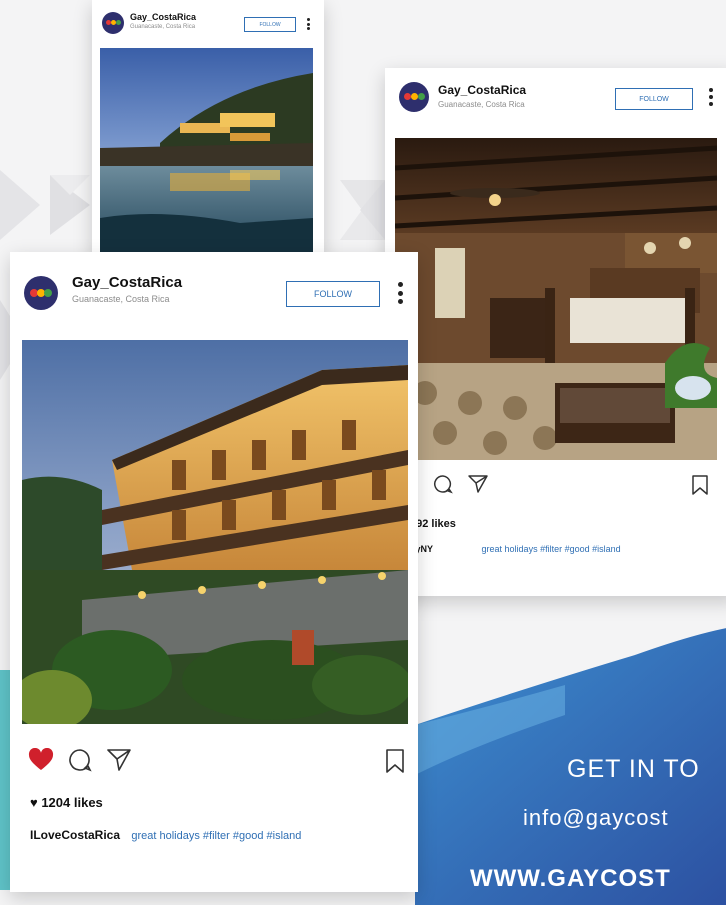  What do you see at coordinates (41, 760) in the screenshot?
I see `heart-icon` at bounding box center [41, 760].